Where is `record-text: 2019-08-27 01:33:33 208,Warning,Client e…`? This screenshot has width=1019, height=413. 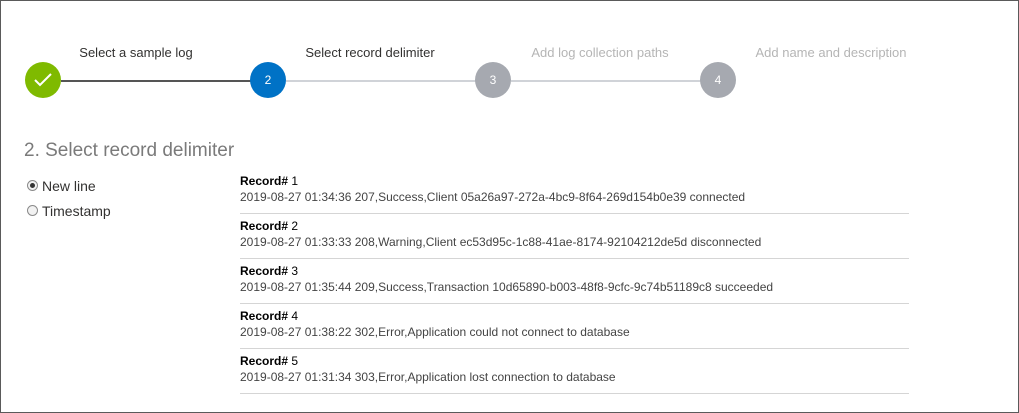 record-text: 2019-08-27 01:33:33 208,Warning,Client e… is located at coordinates (501, 242).